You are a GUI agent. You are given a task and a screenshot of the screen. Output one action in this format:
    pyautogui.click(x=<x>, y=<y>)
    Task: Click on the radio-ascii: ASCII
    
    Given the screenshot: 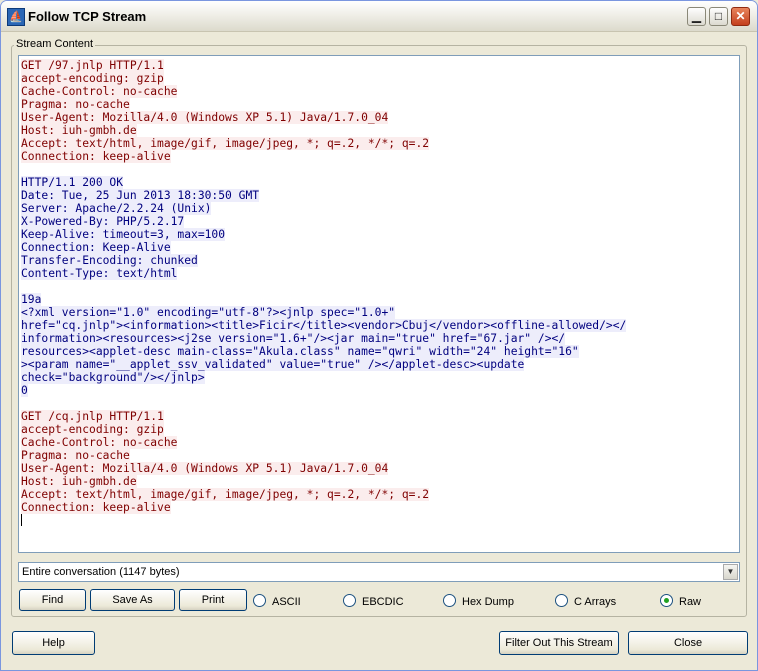 What is the action you would take?
    pyautogui.click(x=277, y=601)
    